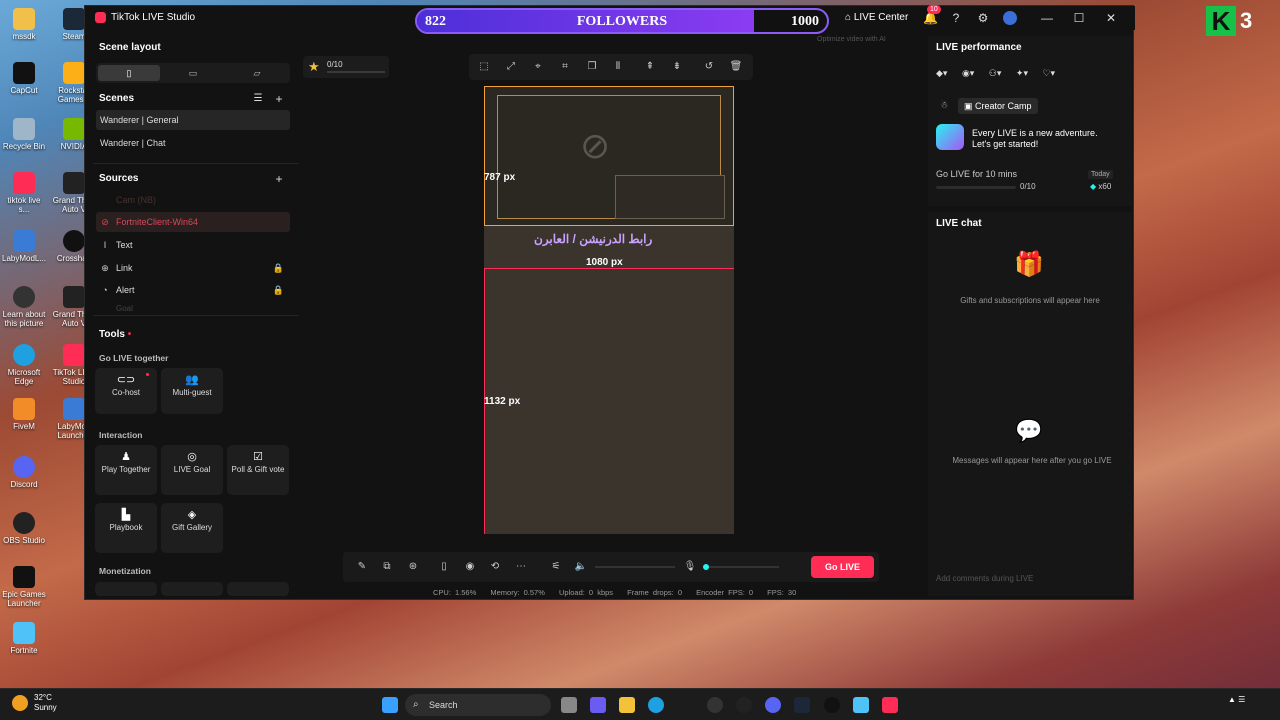 This screenshot has width=1280, height=720. Describe the element at coordinates (709, 67) in the screenshot. I see `rotate-icon: ↺` at that location.